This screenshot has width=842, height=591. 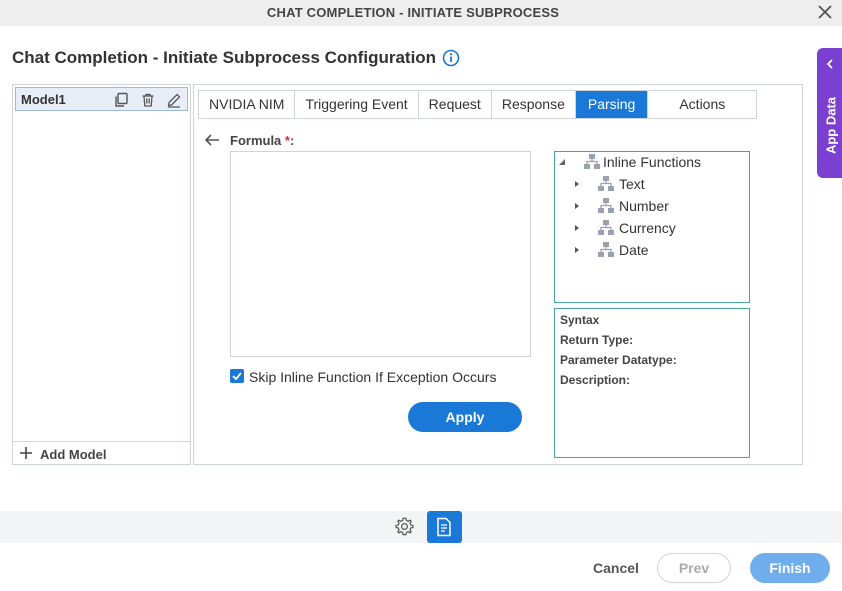 What do you see at coordinates (829, 64) in the screenshot?
I see `chevron-left-icon` at bounding box center [829, 64].